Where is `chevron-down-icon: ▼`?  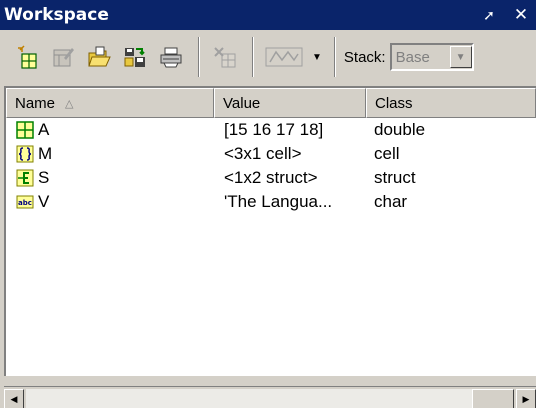 chevron-down-icon: ▼ is located at coordinates (460, 57).